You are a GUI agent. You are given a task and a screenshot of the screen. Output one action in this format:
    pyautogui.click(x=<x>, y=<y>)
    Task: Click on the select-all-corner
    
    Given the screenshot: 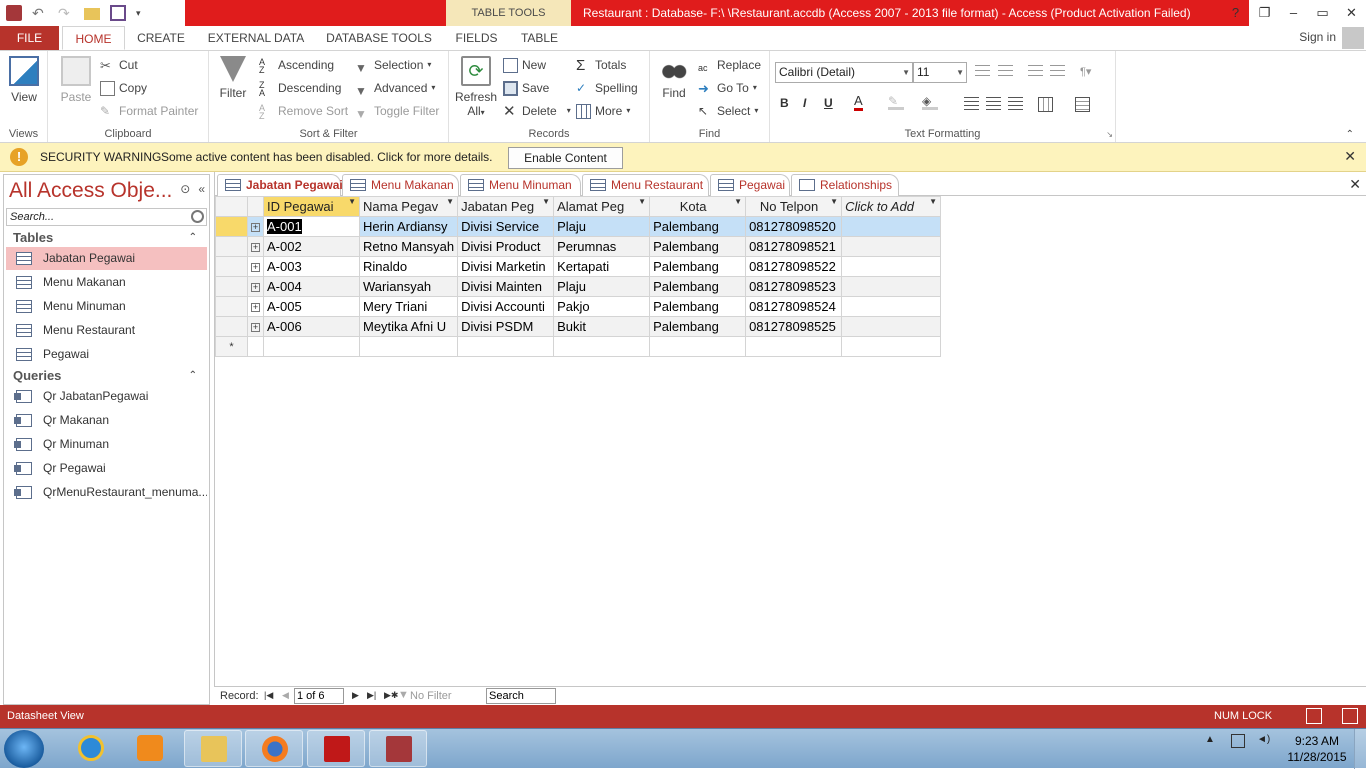 What is the action you would take?
    pyautogui.click(x=231, y=206)
    